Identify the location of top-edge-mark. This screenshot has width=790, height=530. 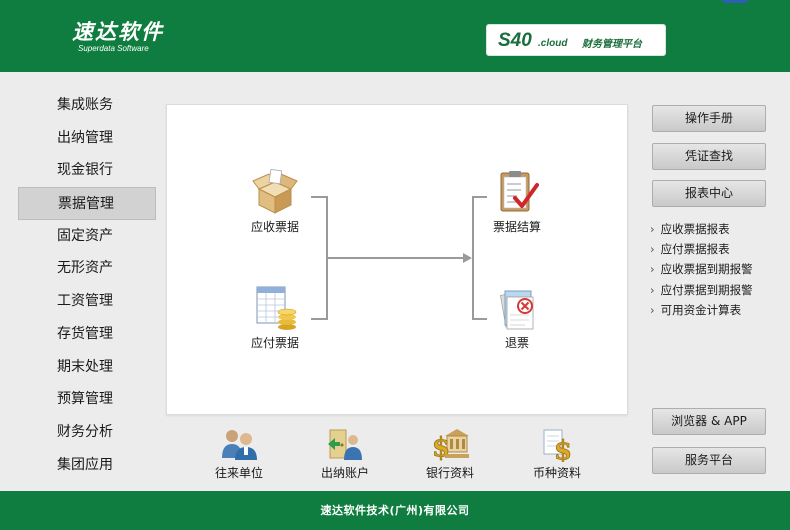
(735, 1).